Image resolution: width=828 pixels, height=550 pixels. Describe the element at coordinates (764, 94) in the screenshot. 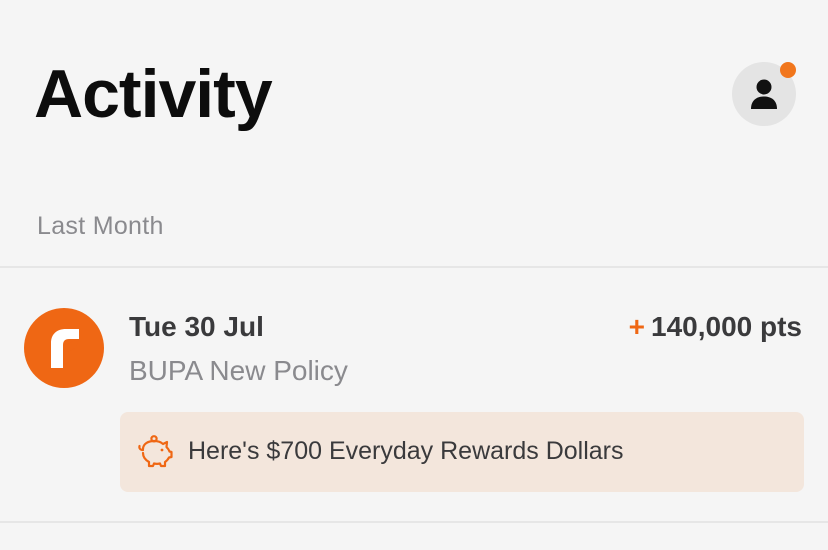

I see `person-icon` at that location.